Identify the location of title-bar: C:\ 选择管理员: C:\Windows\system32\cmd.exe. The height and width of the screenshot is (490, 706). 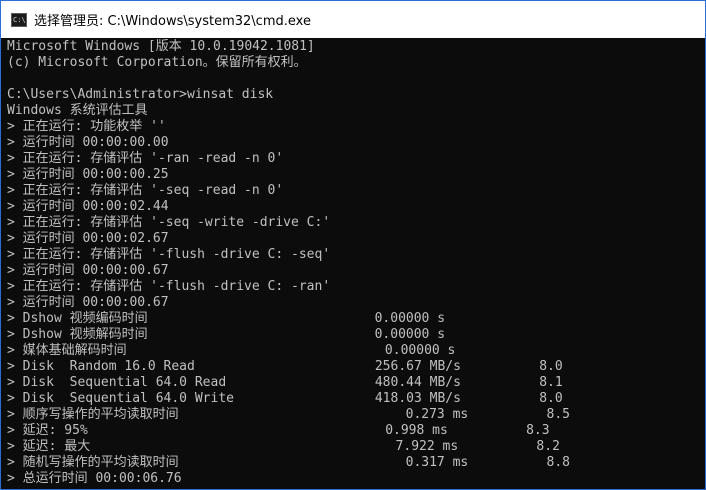
(353, 19).